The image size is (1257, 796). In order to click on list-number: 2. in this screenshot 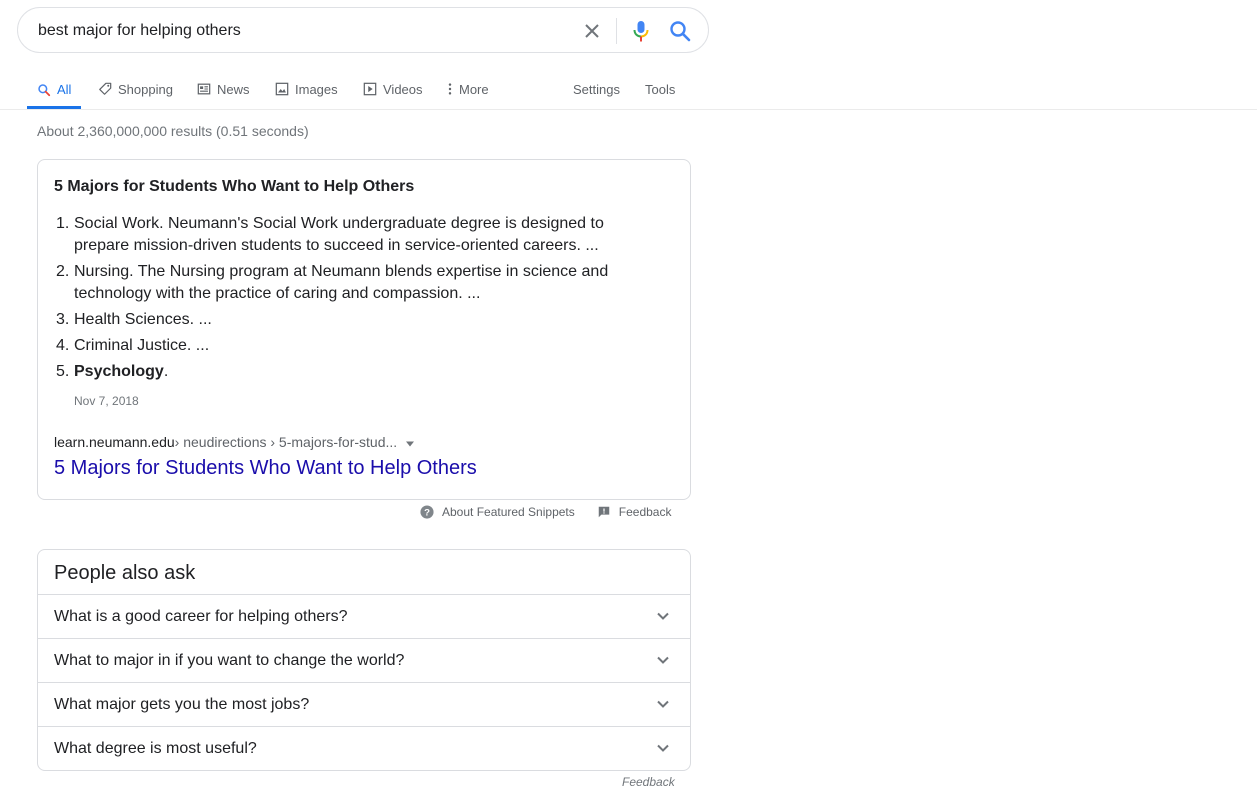, I will do `click(63, 271)`.